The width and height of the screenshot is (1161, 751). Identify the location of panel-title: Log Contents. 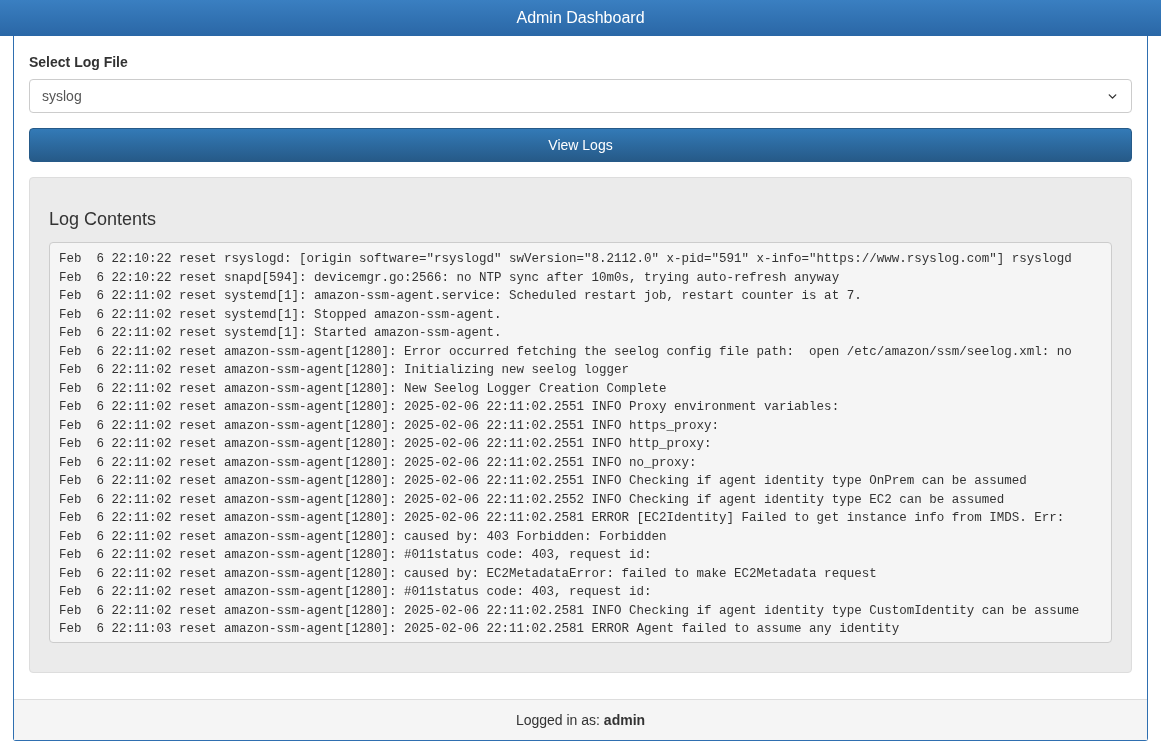
(103, 219).